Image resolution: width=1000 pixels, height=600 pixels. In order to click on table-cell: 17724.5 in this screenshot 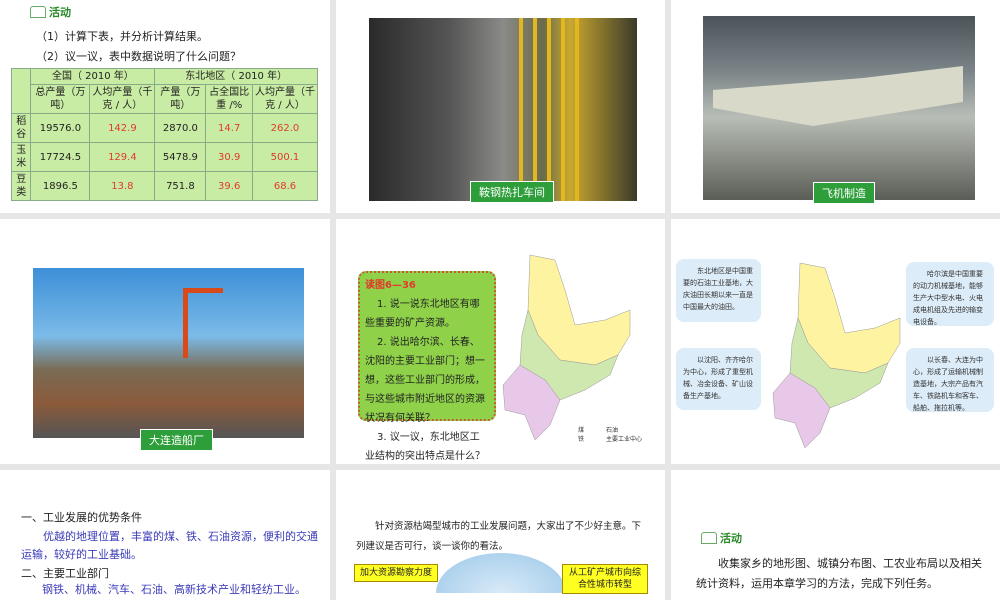, I will do `click(60, 157)`.